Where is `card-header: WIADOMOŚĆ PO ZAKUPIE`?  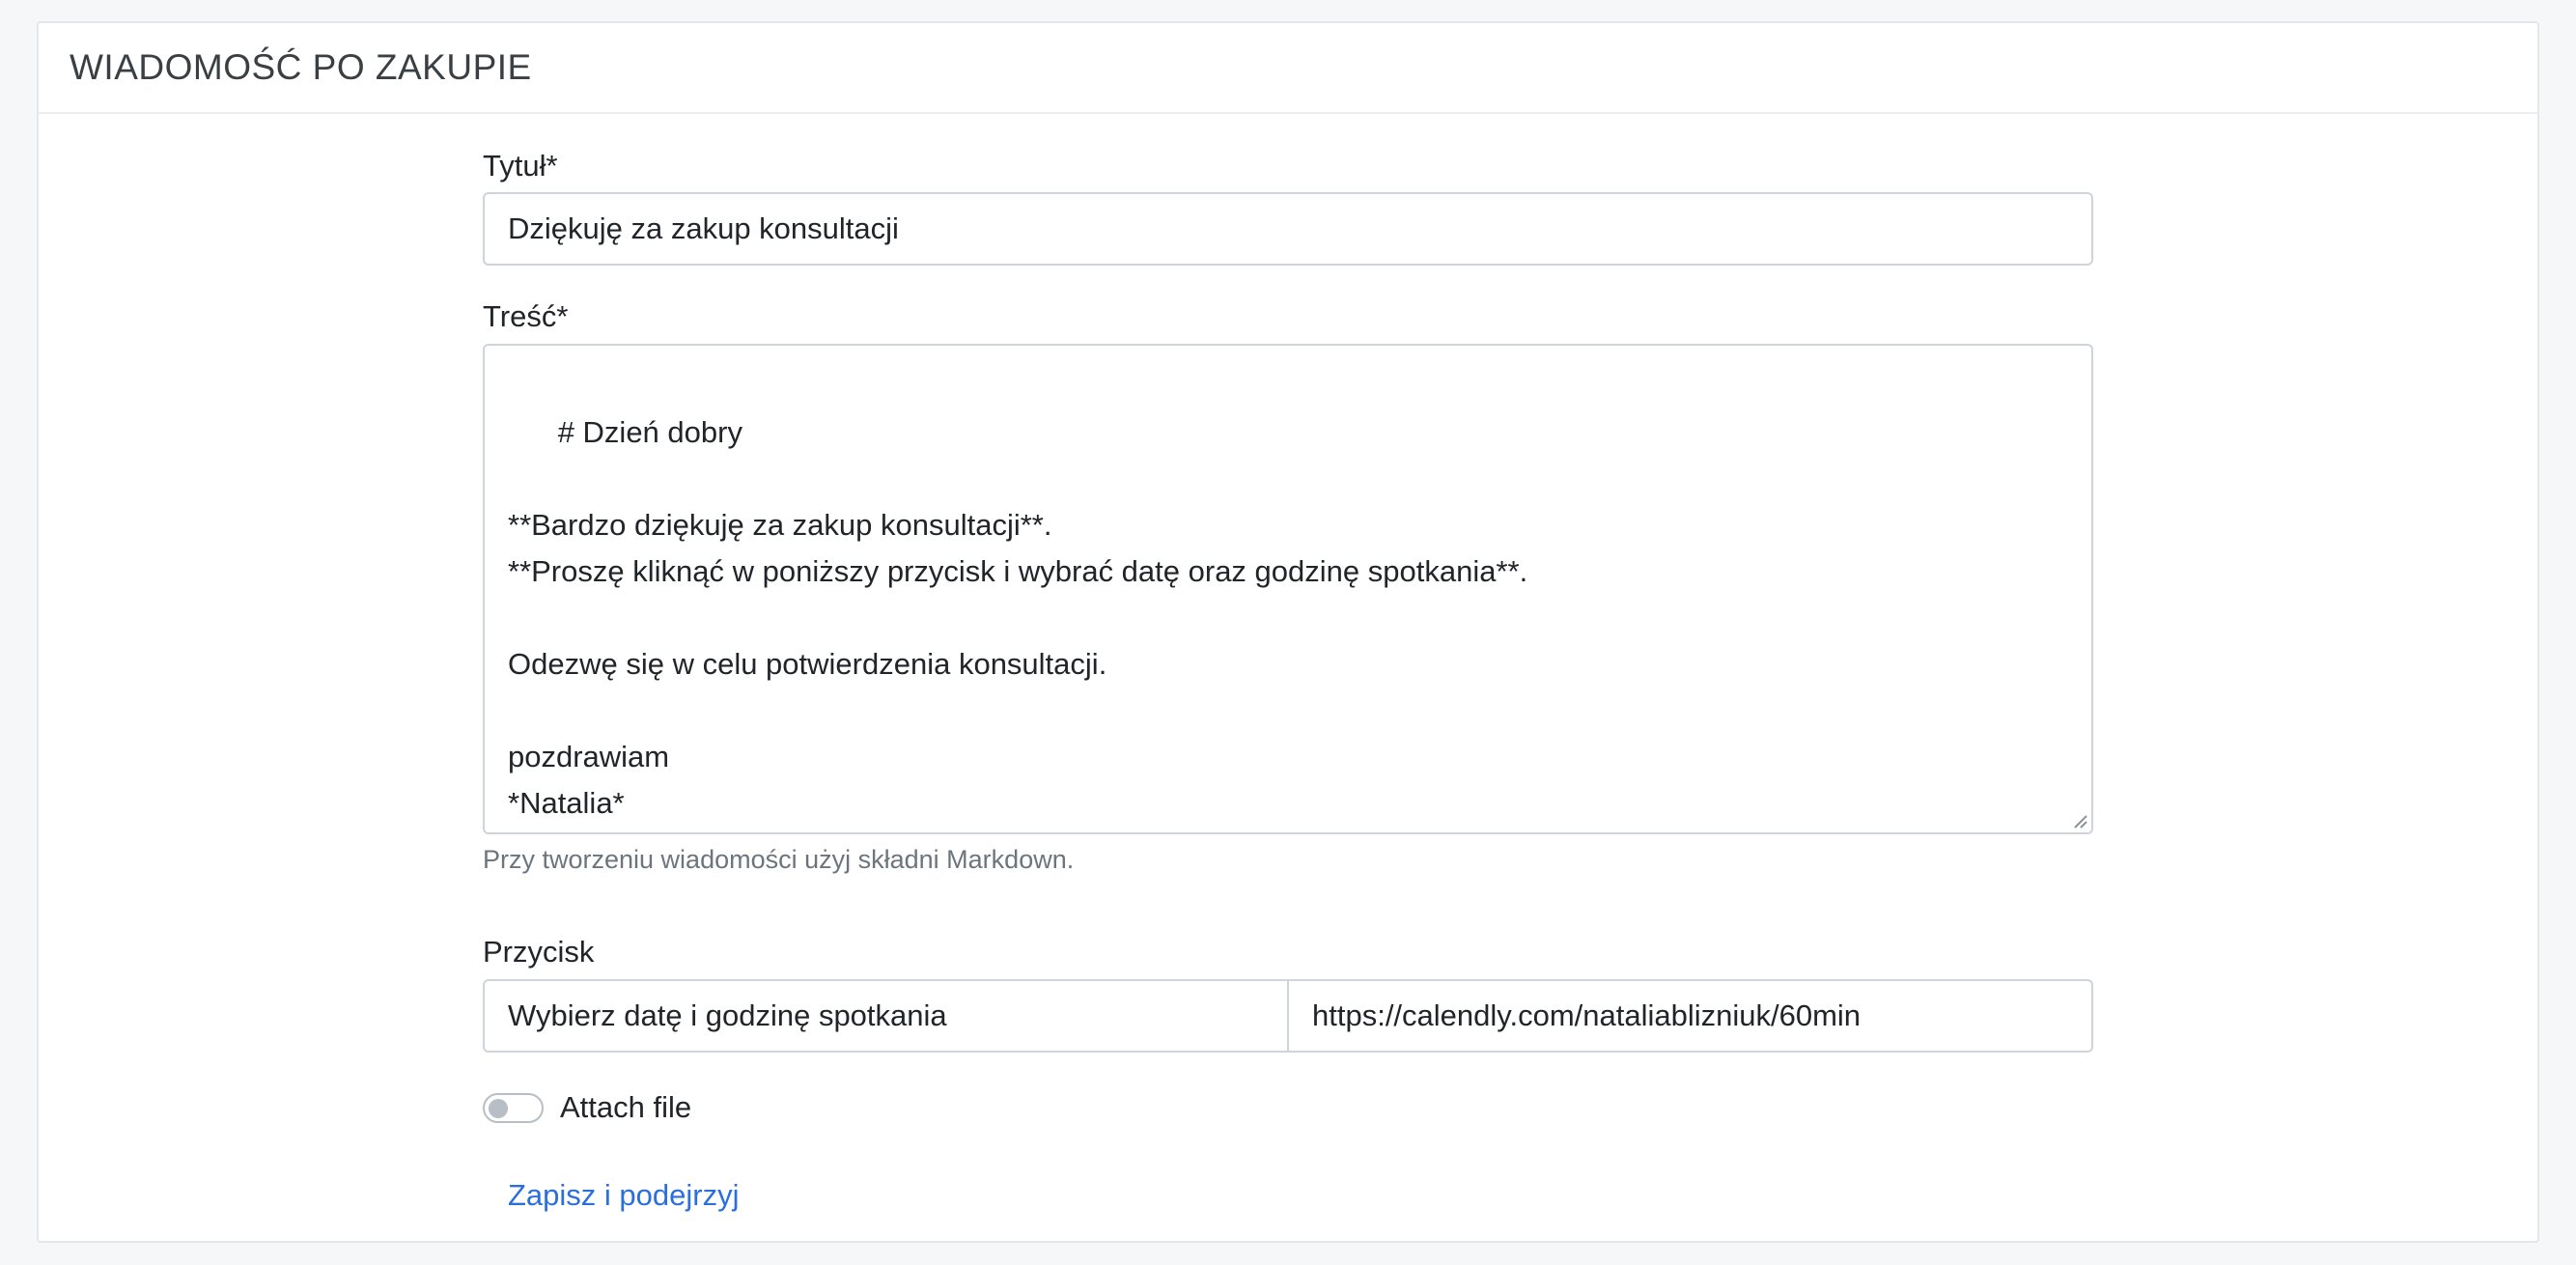
card-header: WIADOMOŚĆ PO ZAKUPIE is located at coordinates (1288, 68).